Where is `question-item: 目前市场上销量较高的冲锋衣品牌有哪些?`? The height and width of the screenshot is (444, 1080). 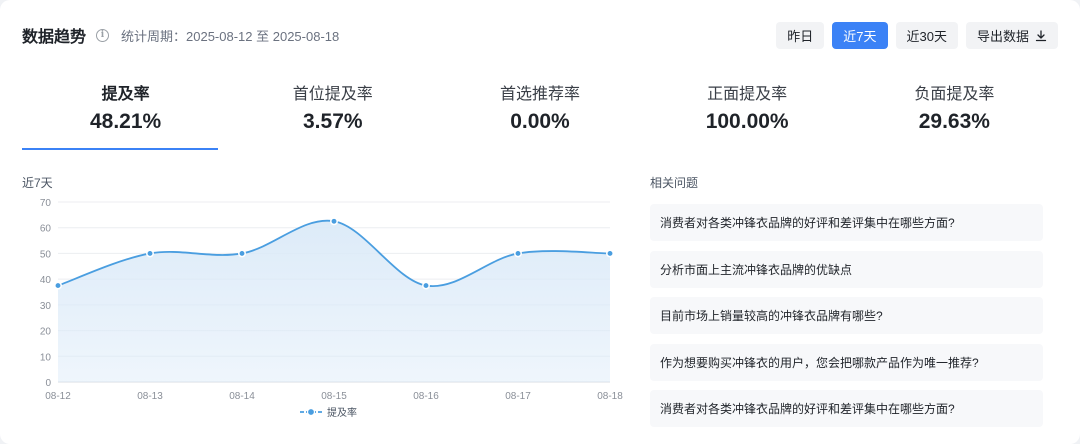 question-item: 目前市场上销量较高的冲锋衣品牌有哪些? is located at coordinates (846, 315).